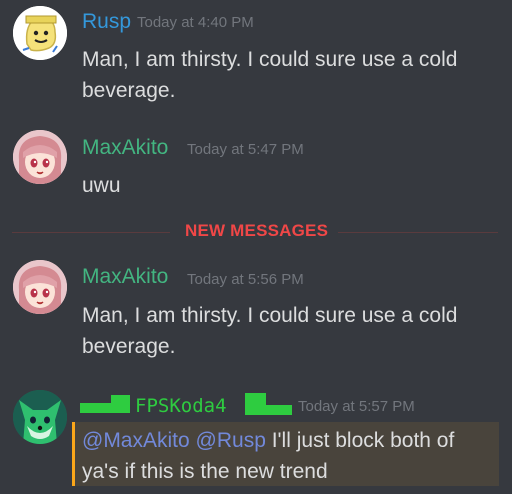  Describe the element at coordinates (255, 404) in the screenshot. I see `name-decoration-block-right` at that location.